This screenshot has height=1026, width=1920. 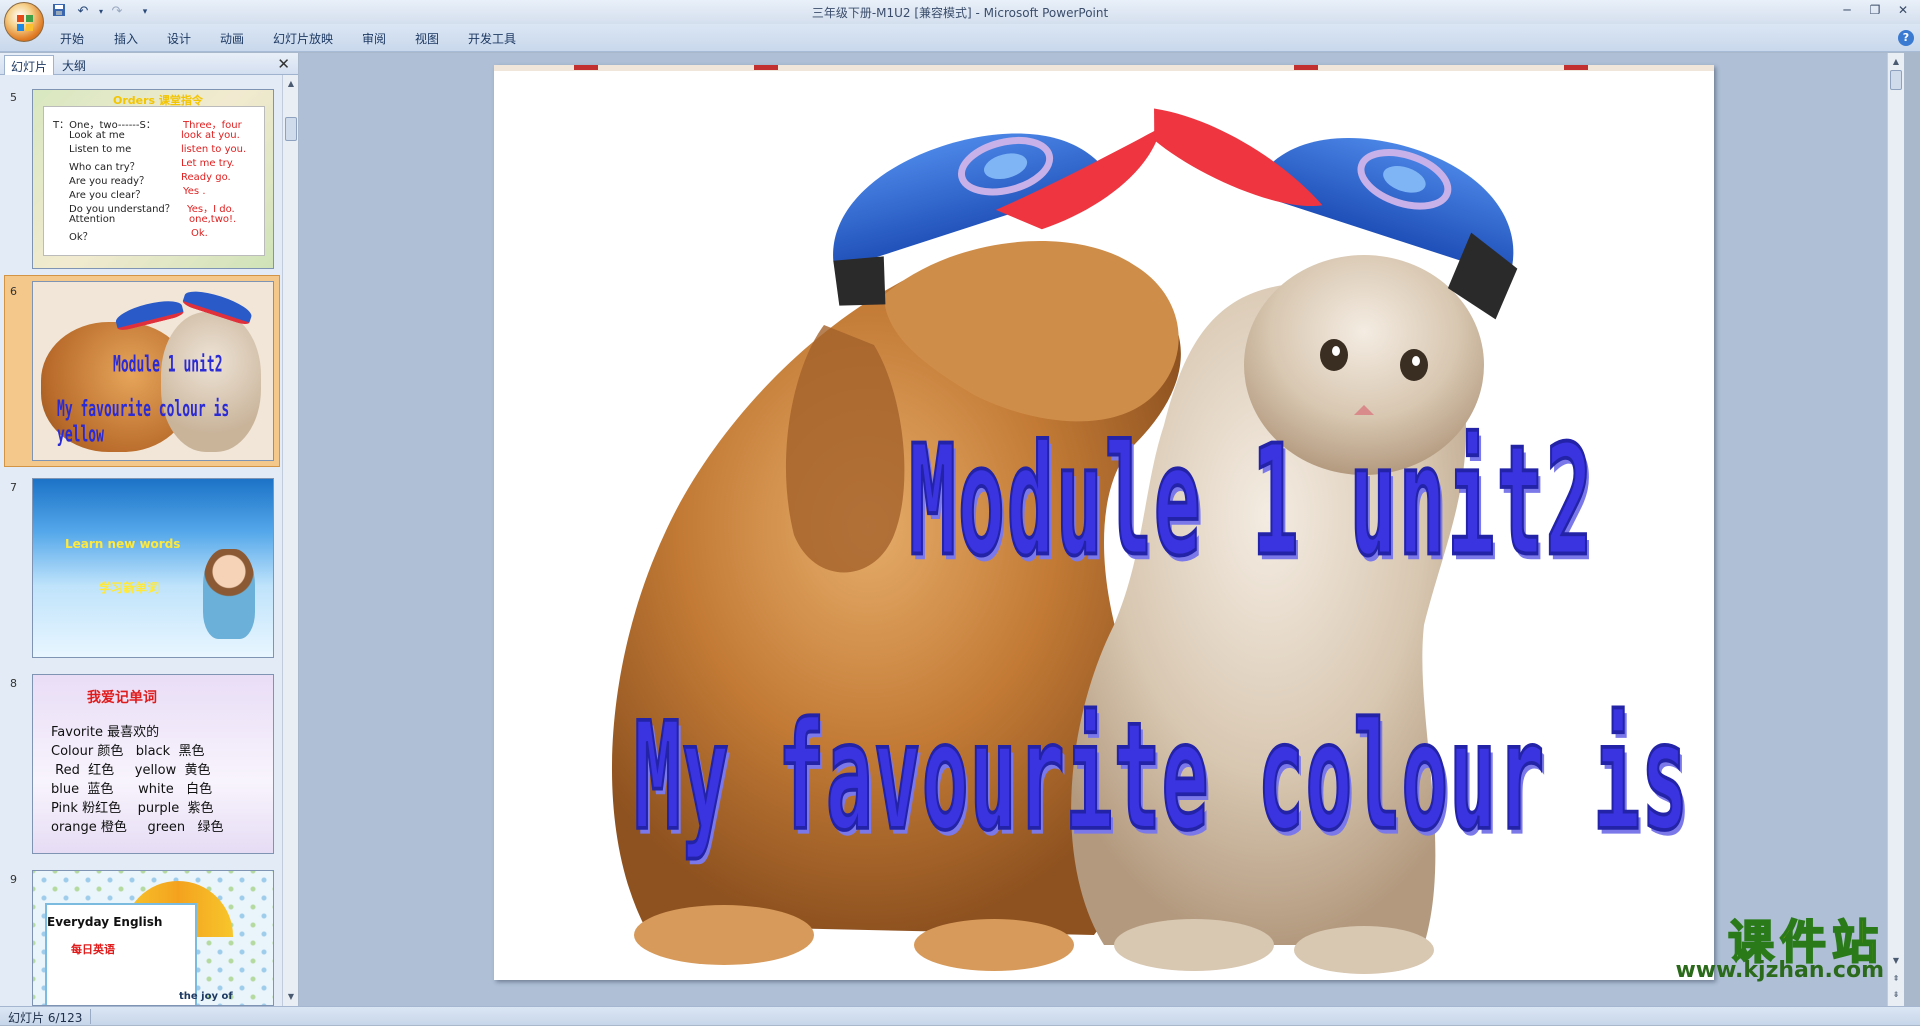 I want to click on order-left: Do you understand？, so click(x=122, y=209).